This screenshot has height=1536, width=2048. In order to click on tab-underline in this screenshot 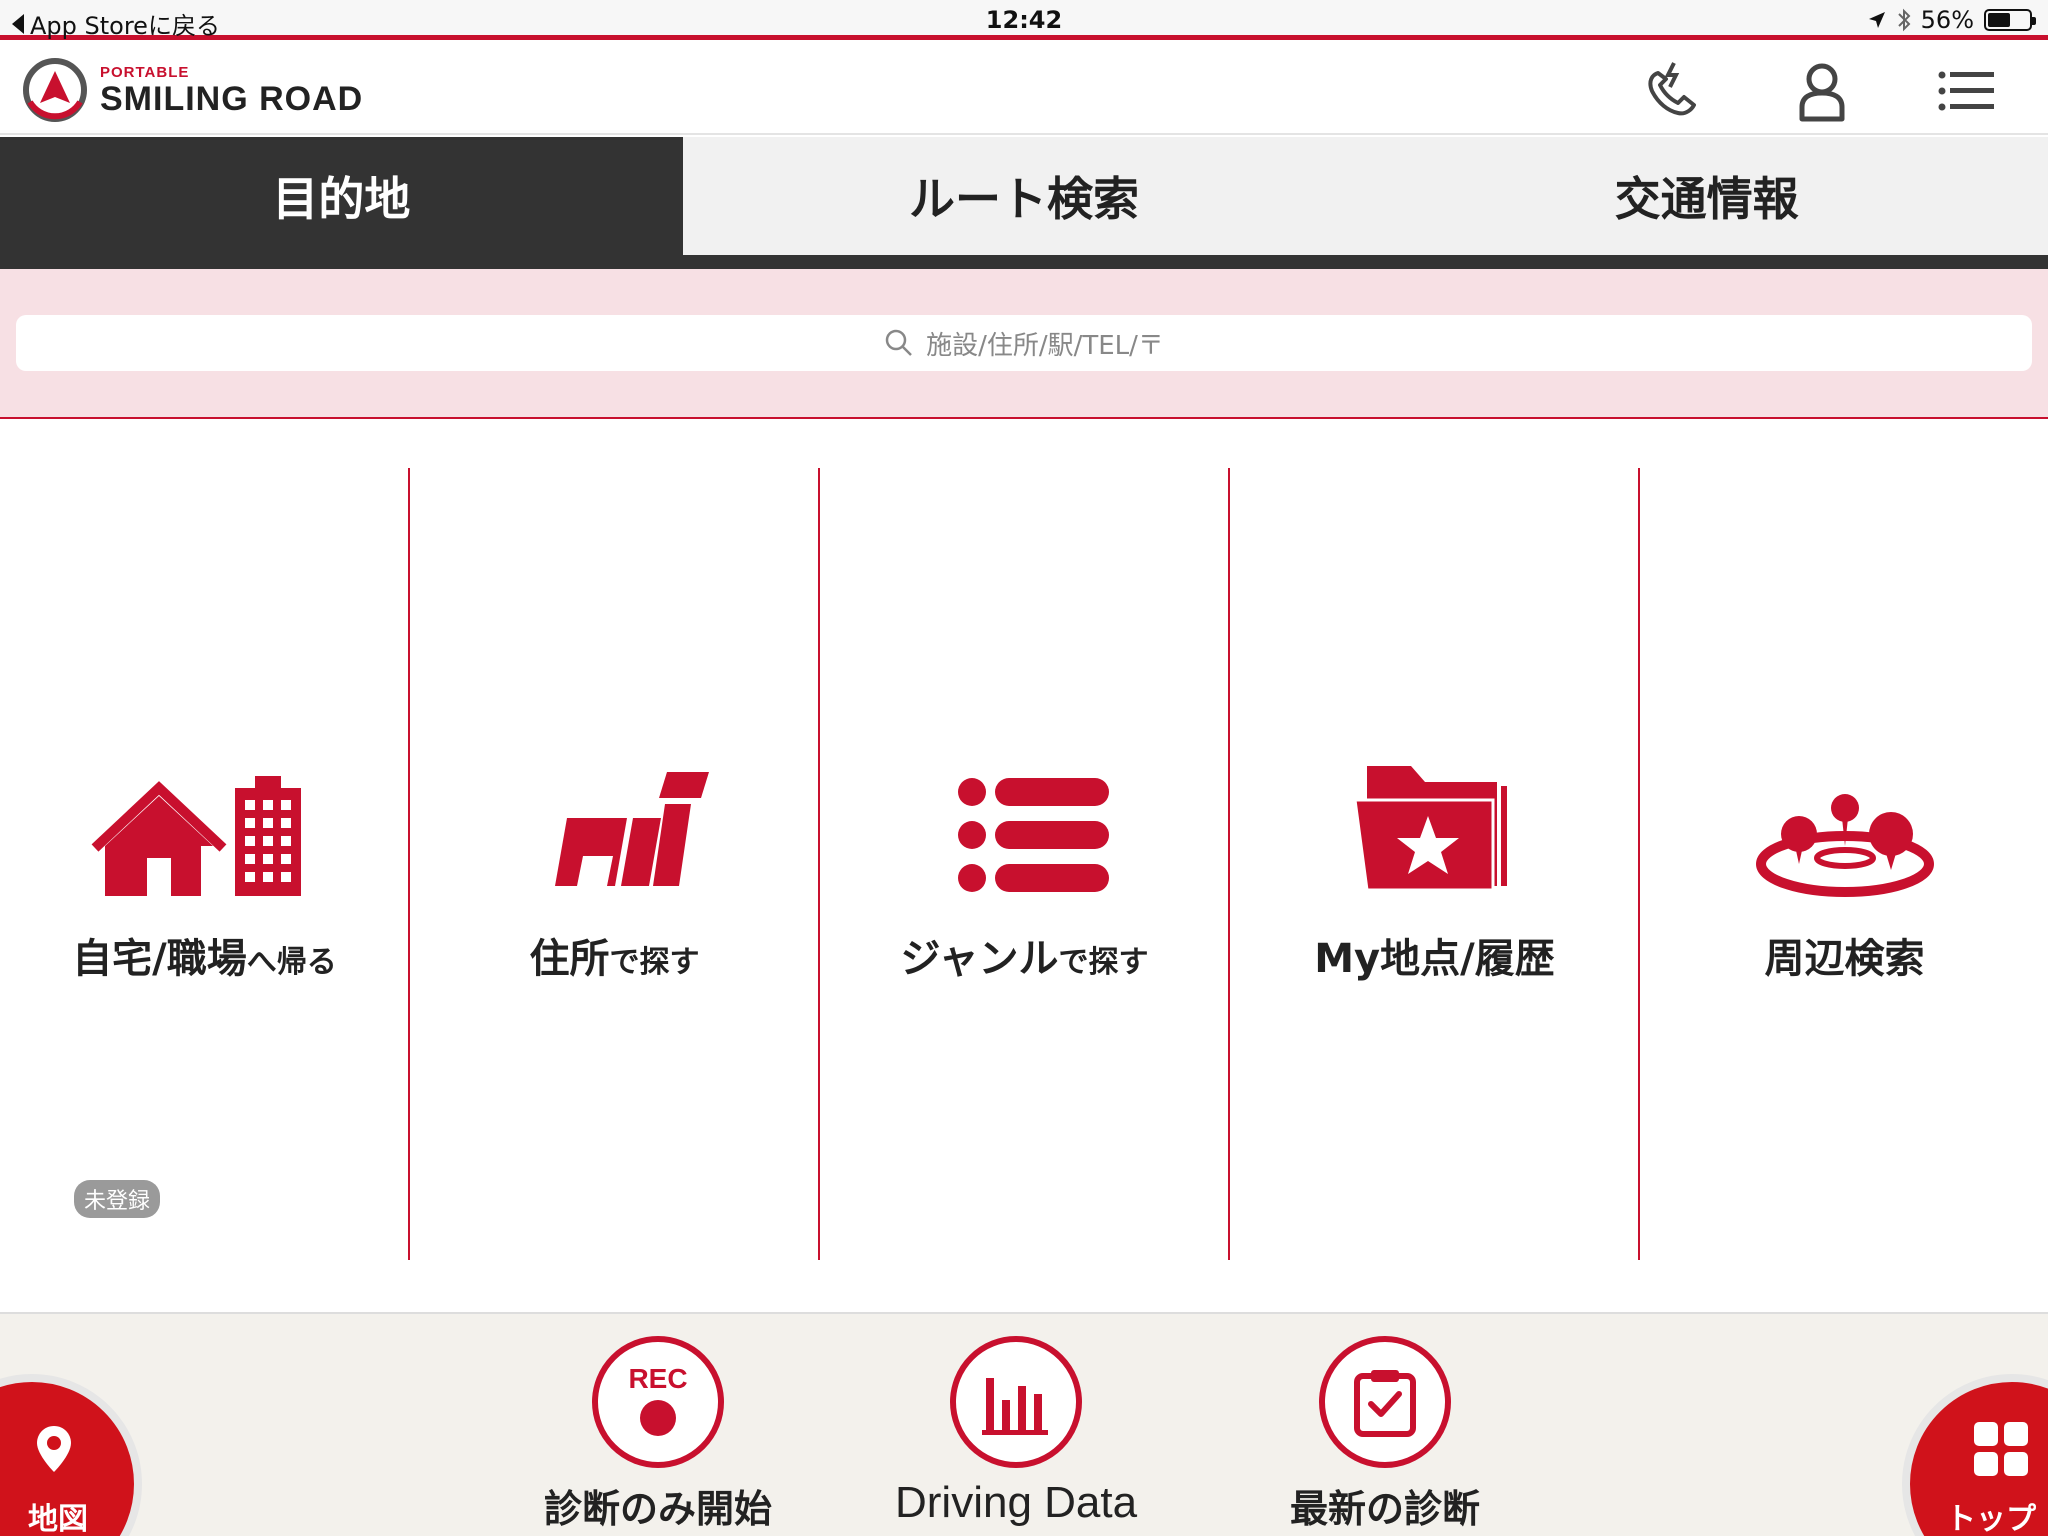, I will do `click(1024, 262)`.